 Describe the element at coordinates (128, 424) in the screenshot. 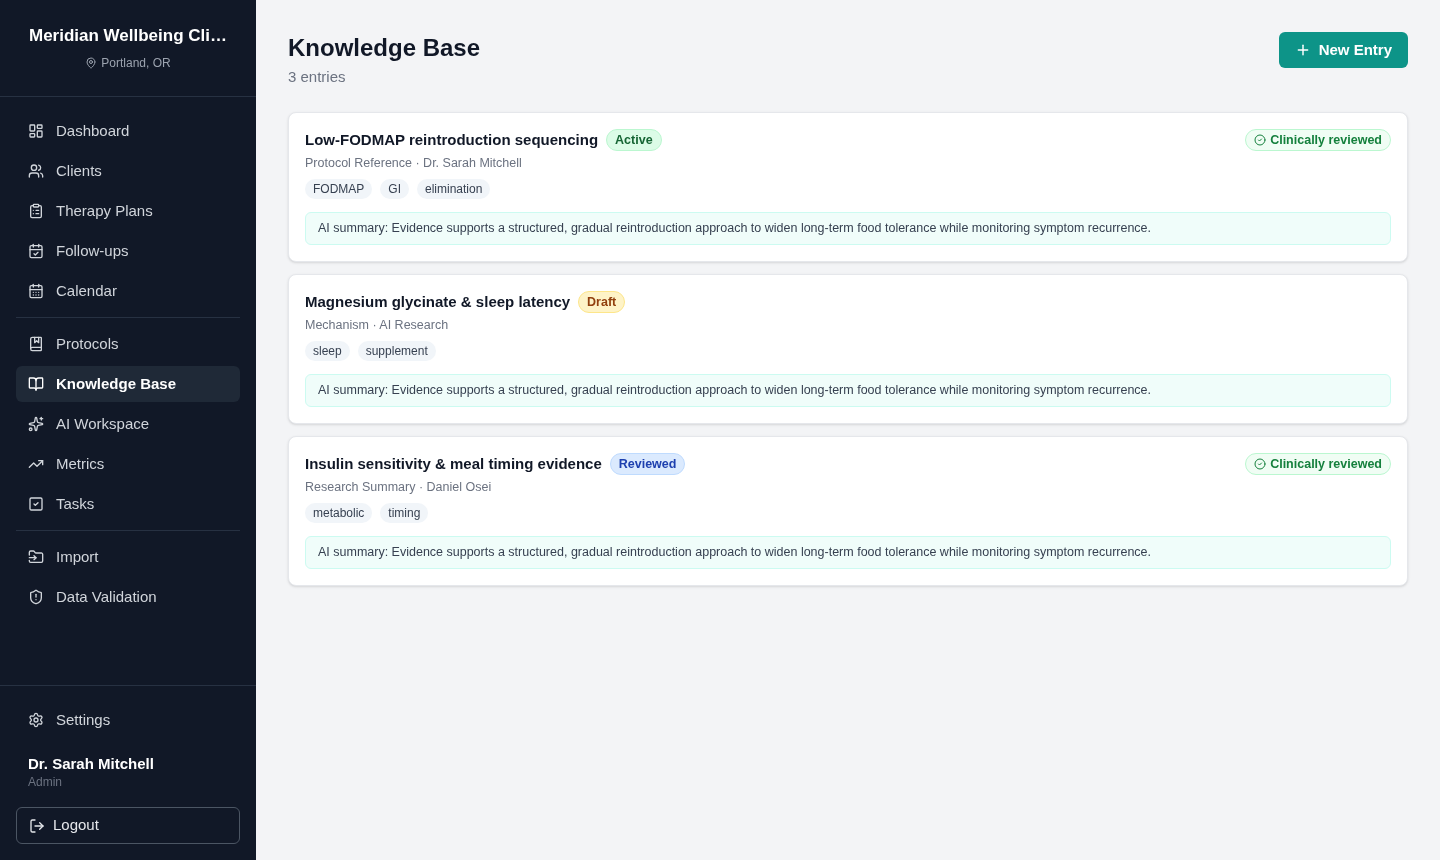

I see `sidebar-nav-item: AI Workspace` at that location.